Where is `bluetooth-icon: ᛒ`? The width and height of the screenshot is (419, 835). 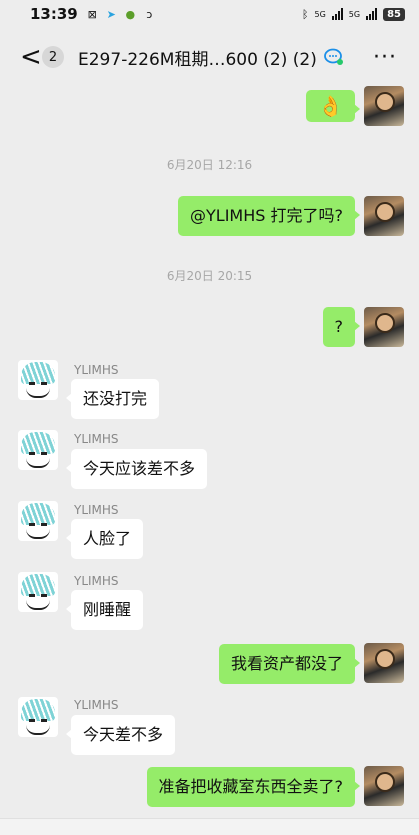 bluetooth-icon: ᛒ is located at coordinates (305, 14).